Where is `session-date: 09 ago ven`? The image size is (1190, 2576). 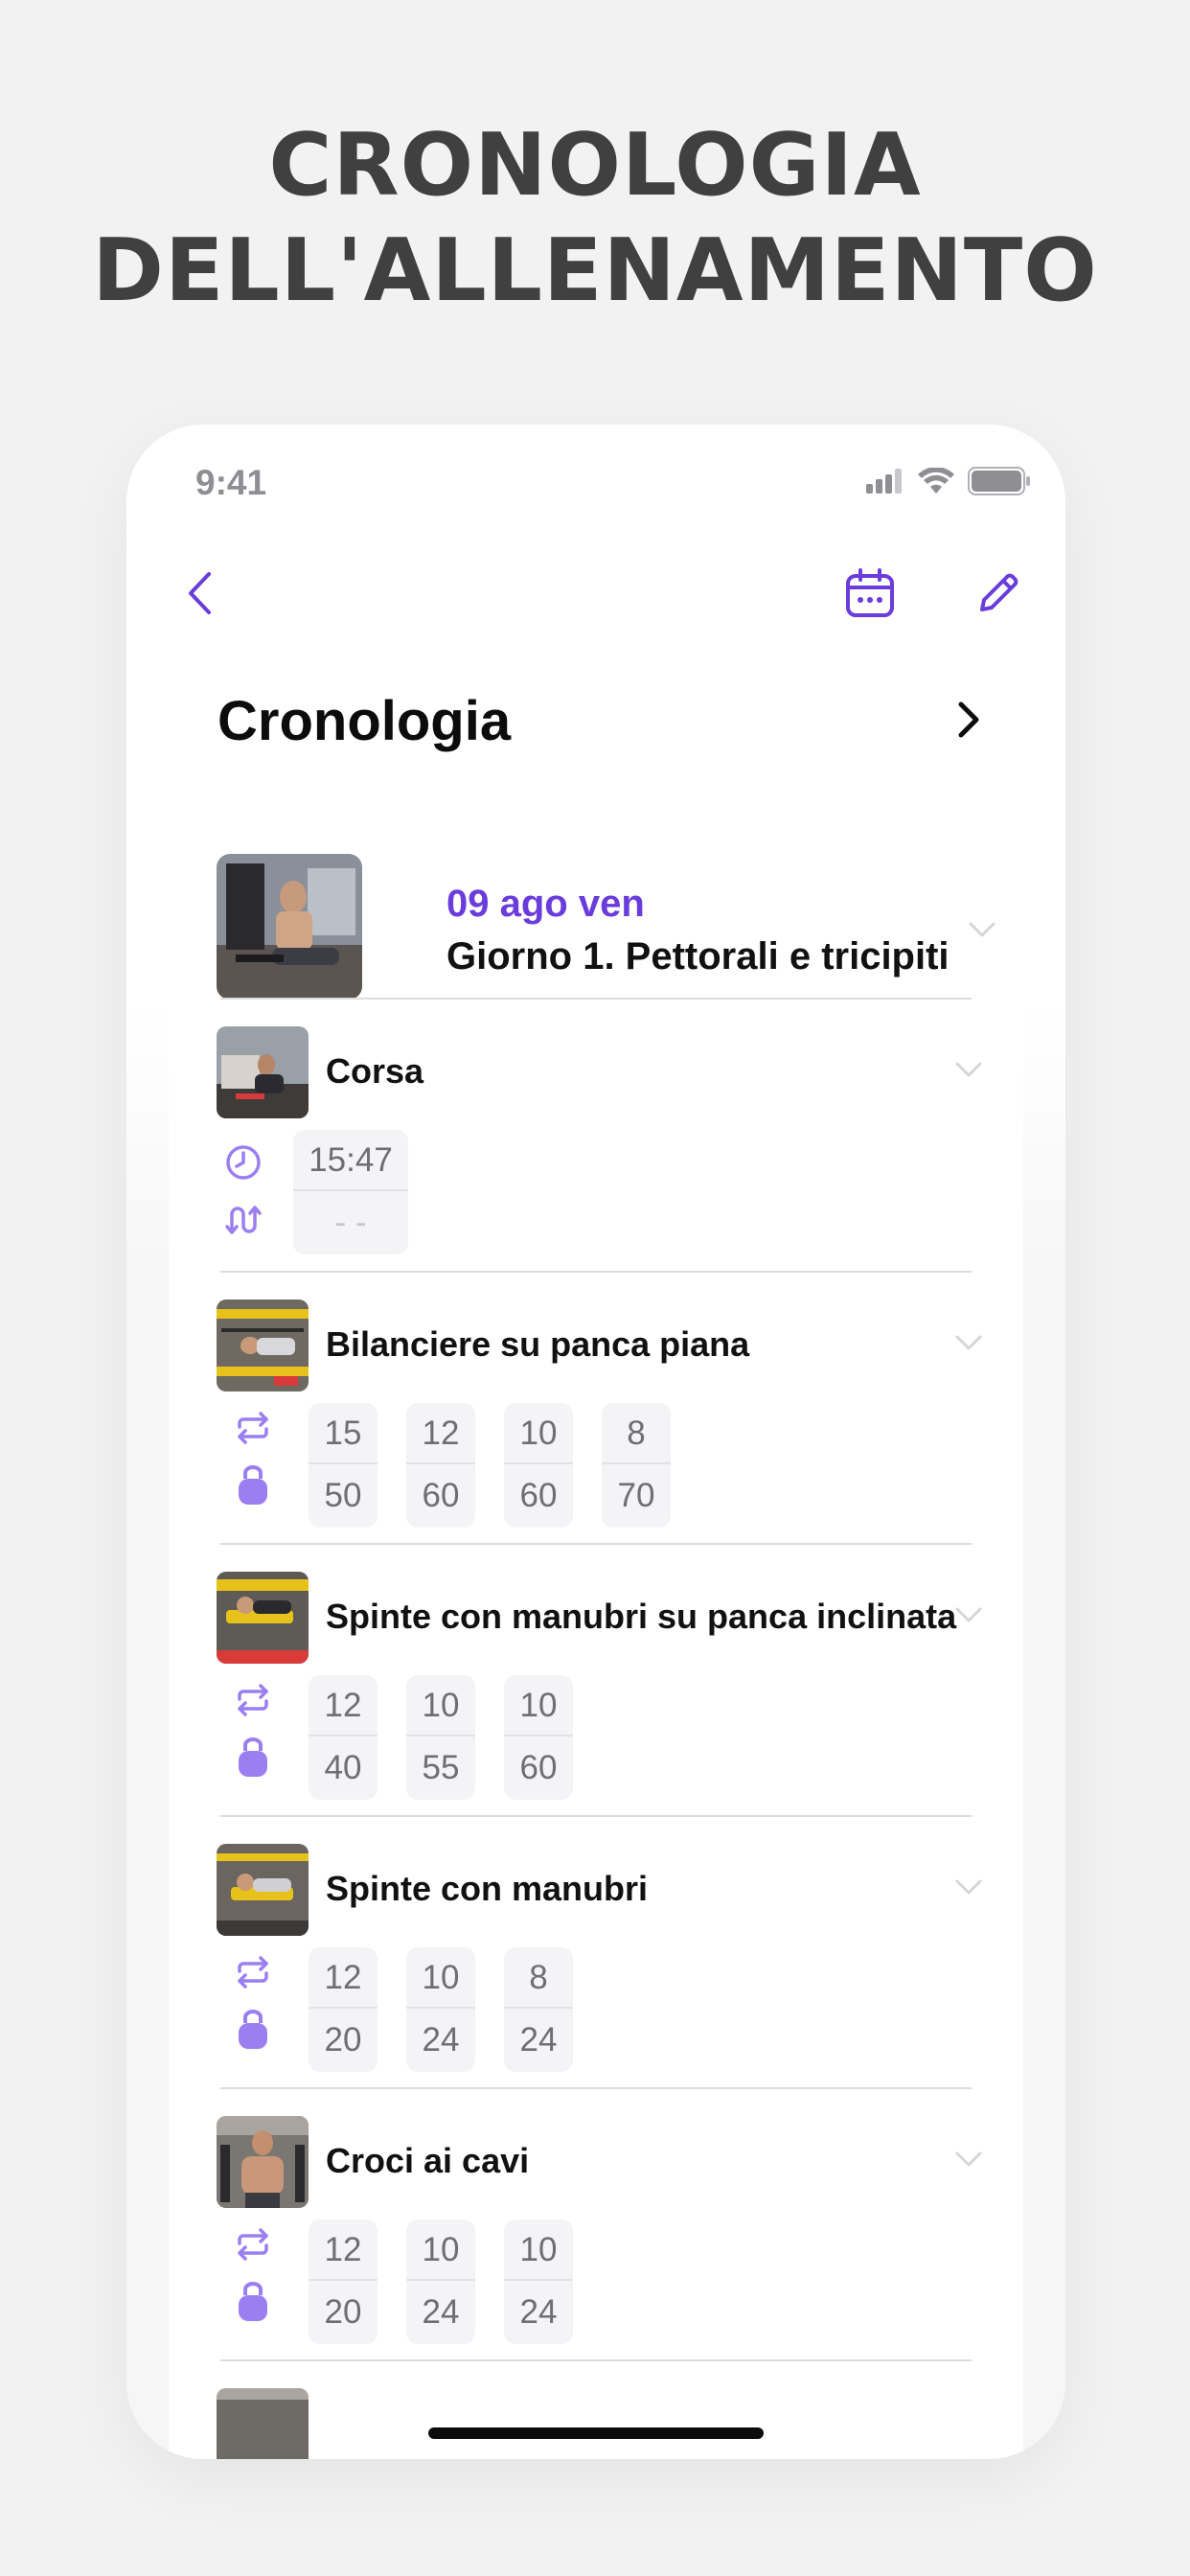
session-date: 09 ago ven is located at coordinates (545, 904).